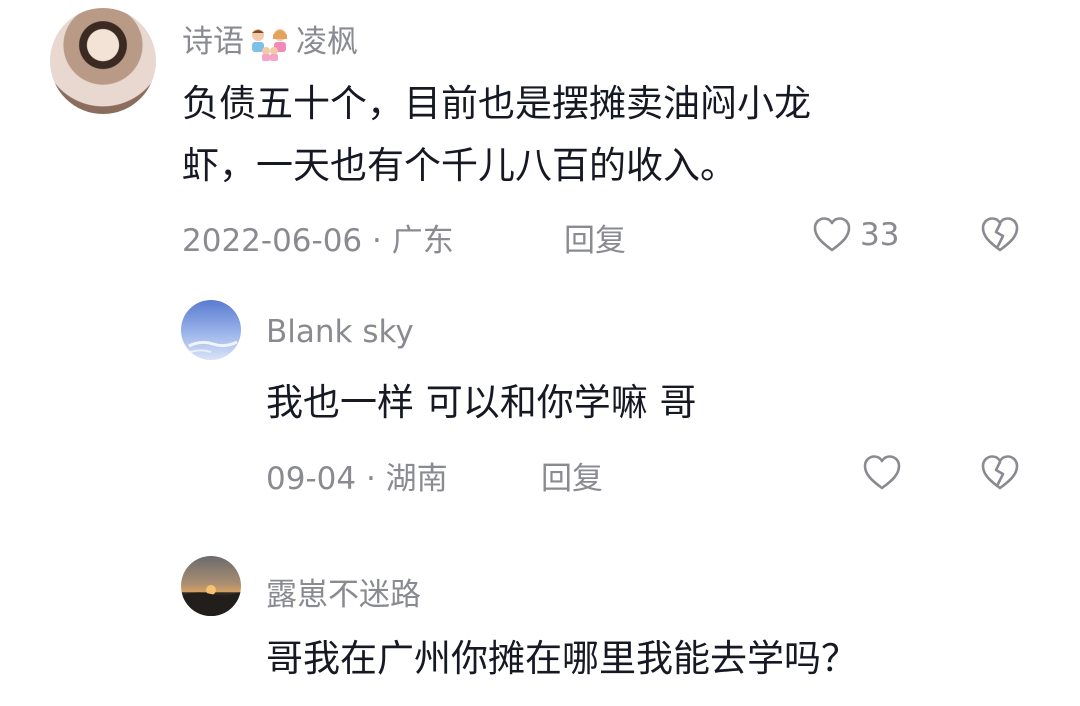  I want to click on comment-username: Blank sky, so click(340, 332).